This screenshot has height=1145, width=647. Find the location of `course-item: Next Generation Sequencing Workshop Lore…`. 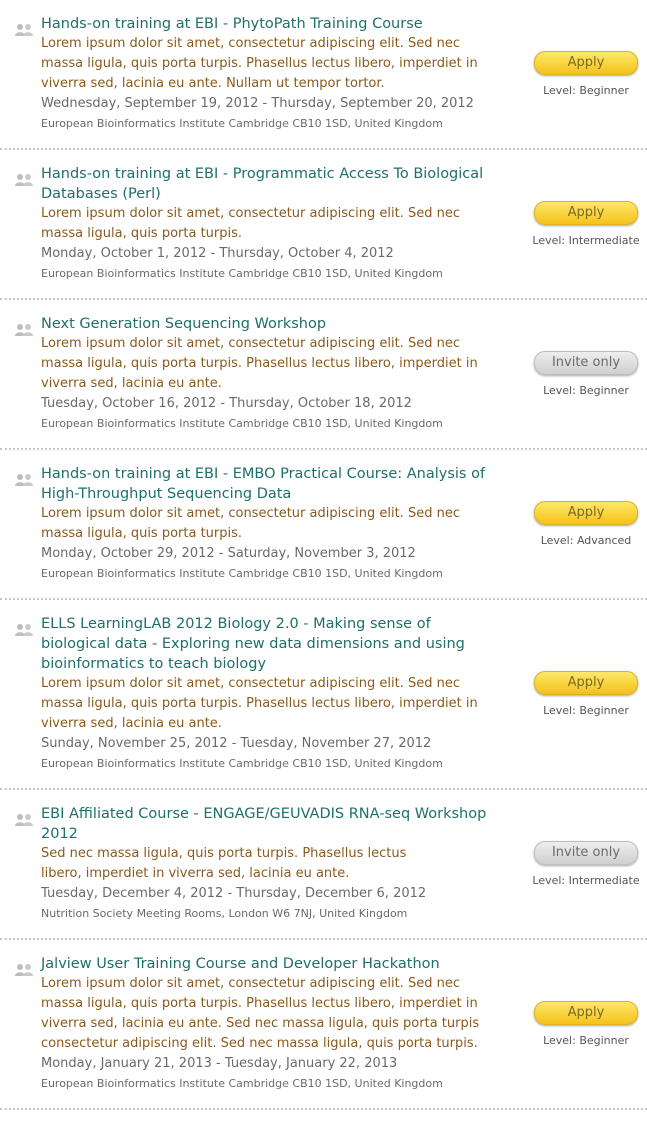

course-item: Next Generation Sequencing Workshop Lore… is located at coordinates (323, 375).